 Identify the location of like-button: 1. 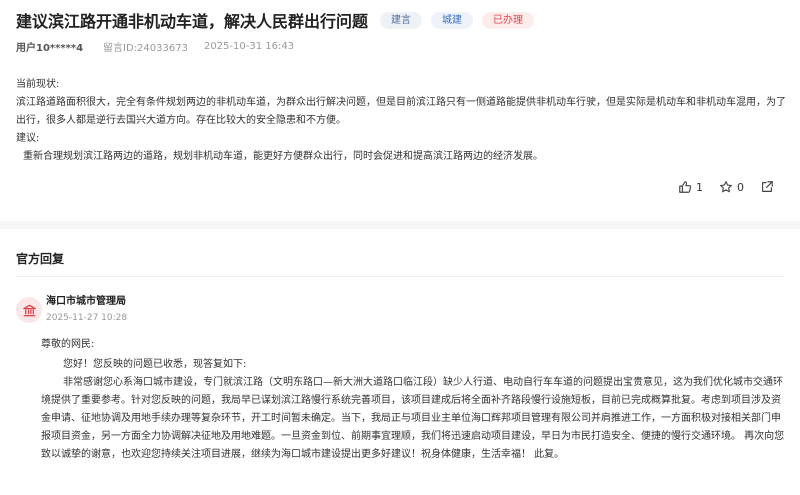
(690, 187).